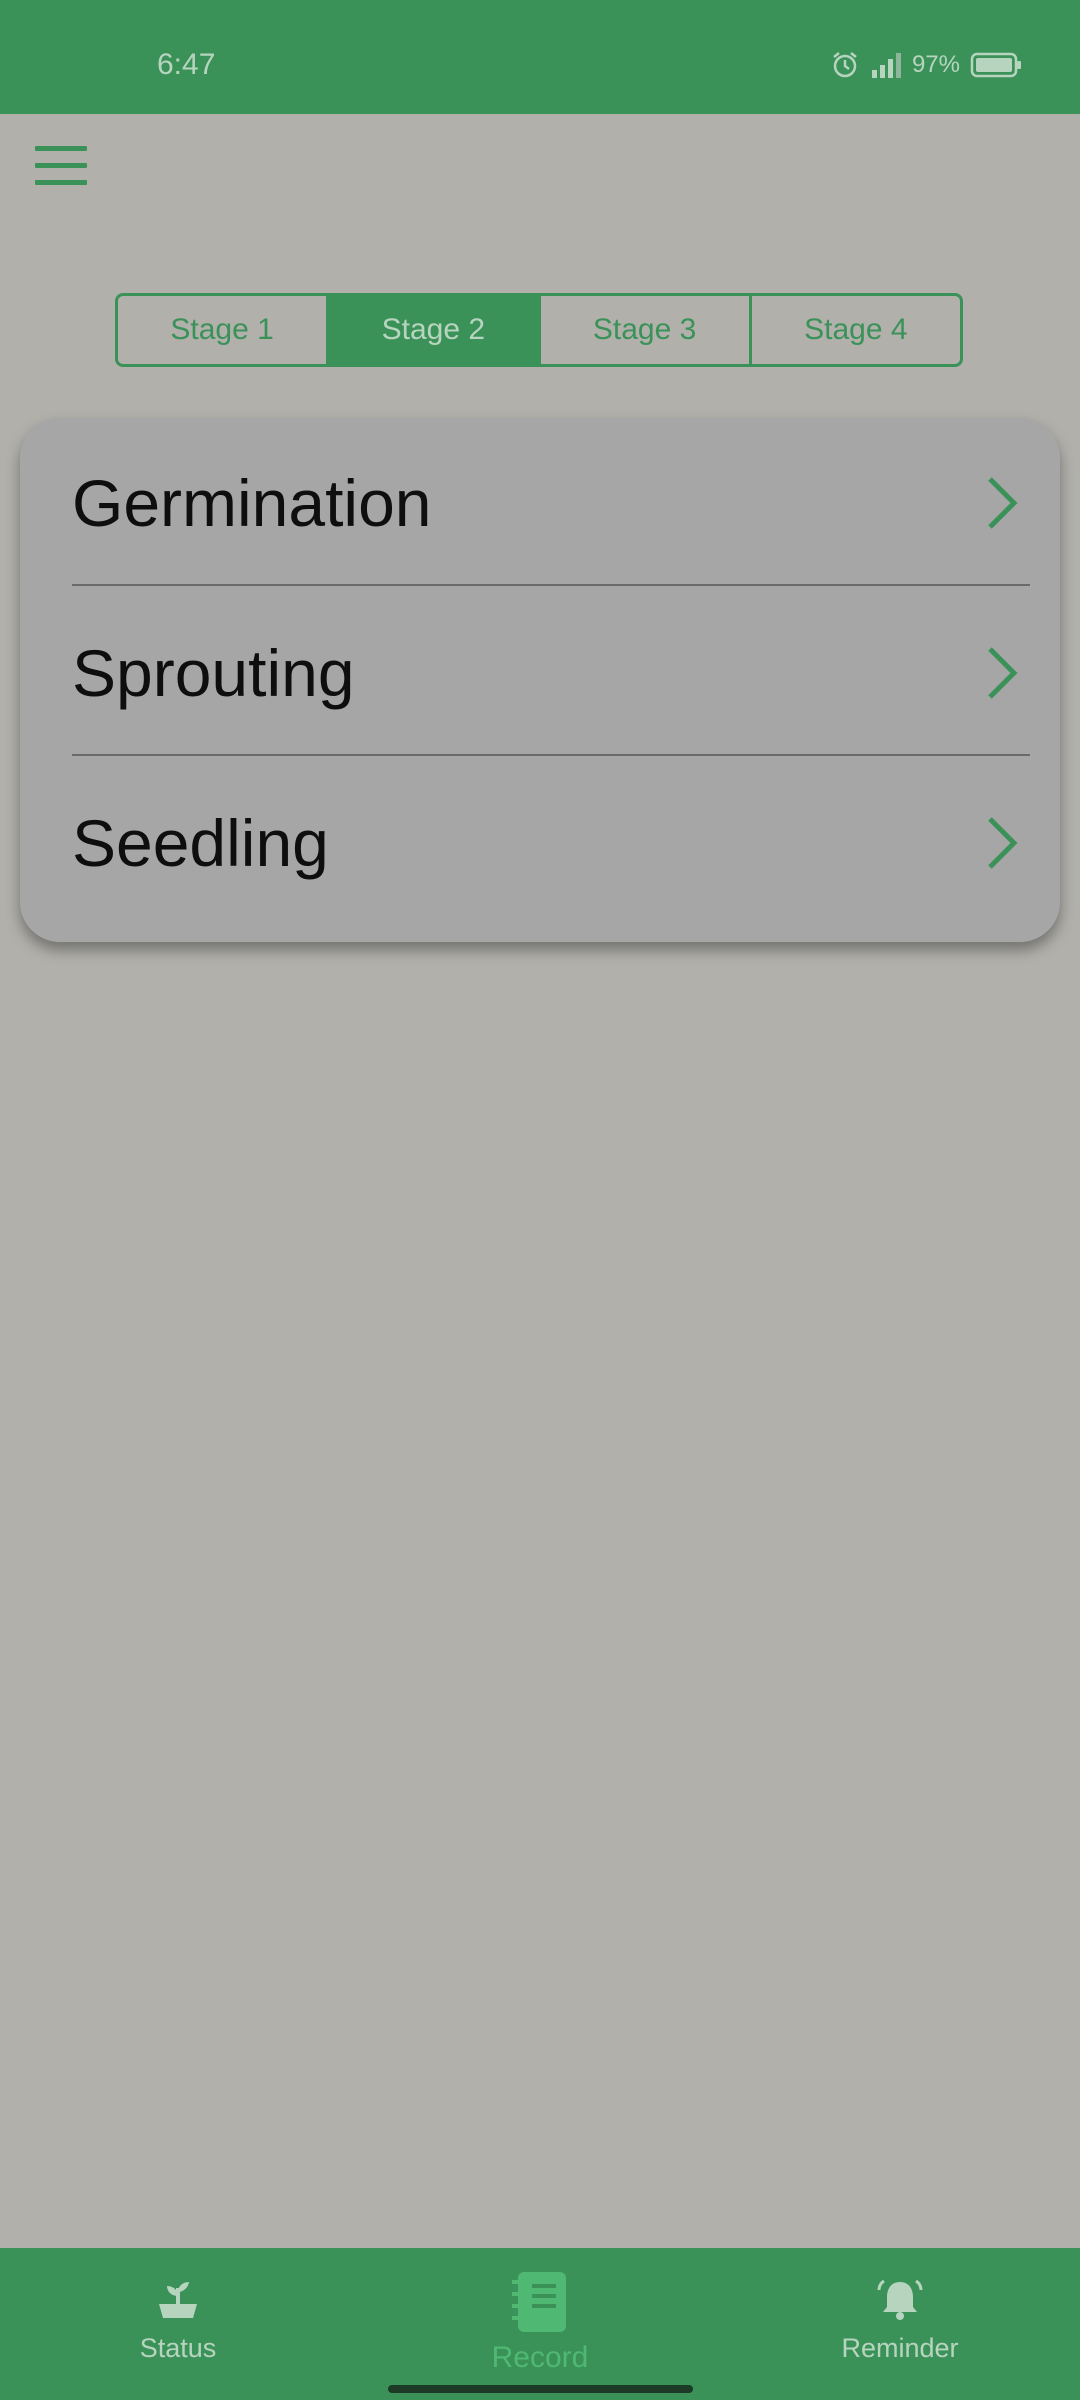  I want to click on nav-reminder: Reminder, so click(900, 2324).